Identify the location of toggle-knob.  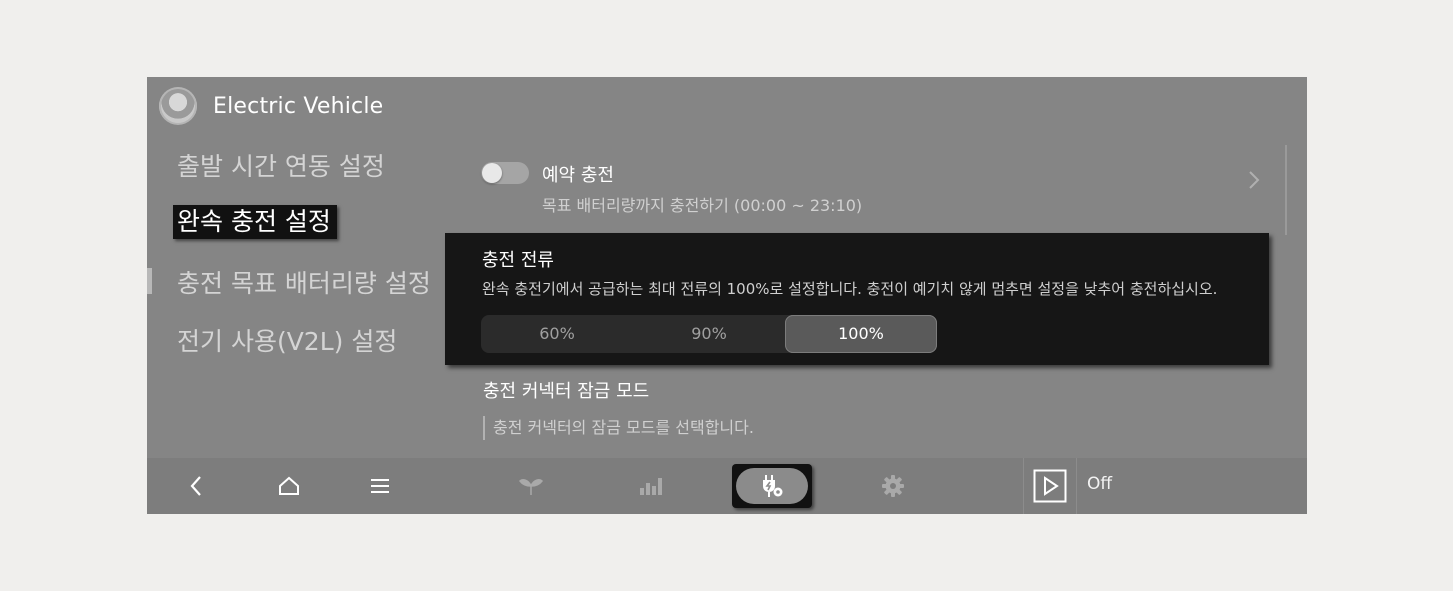
(492, 173).